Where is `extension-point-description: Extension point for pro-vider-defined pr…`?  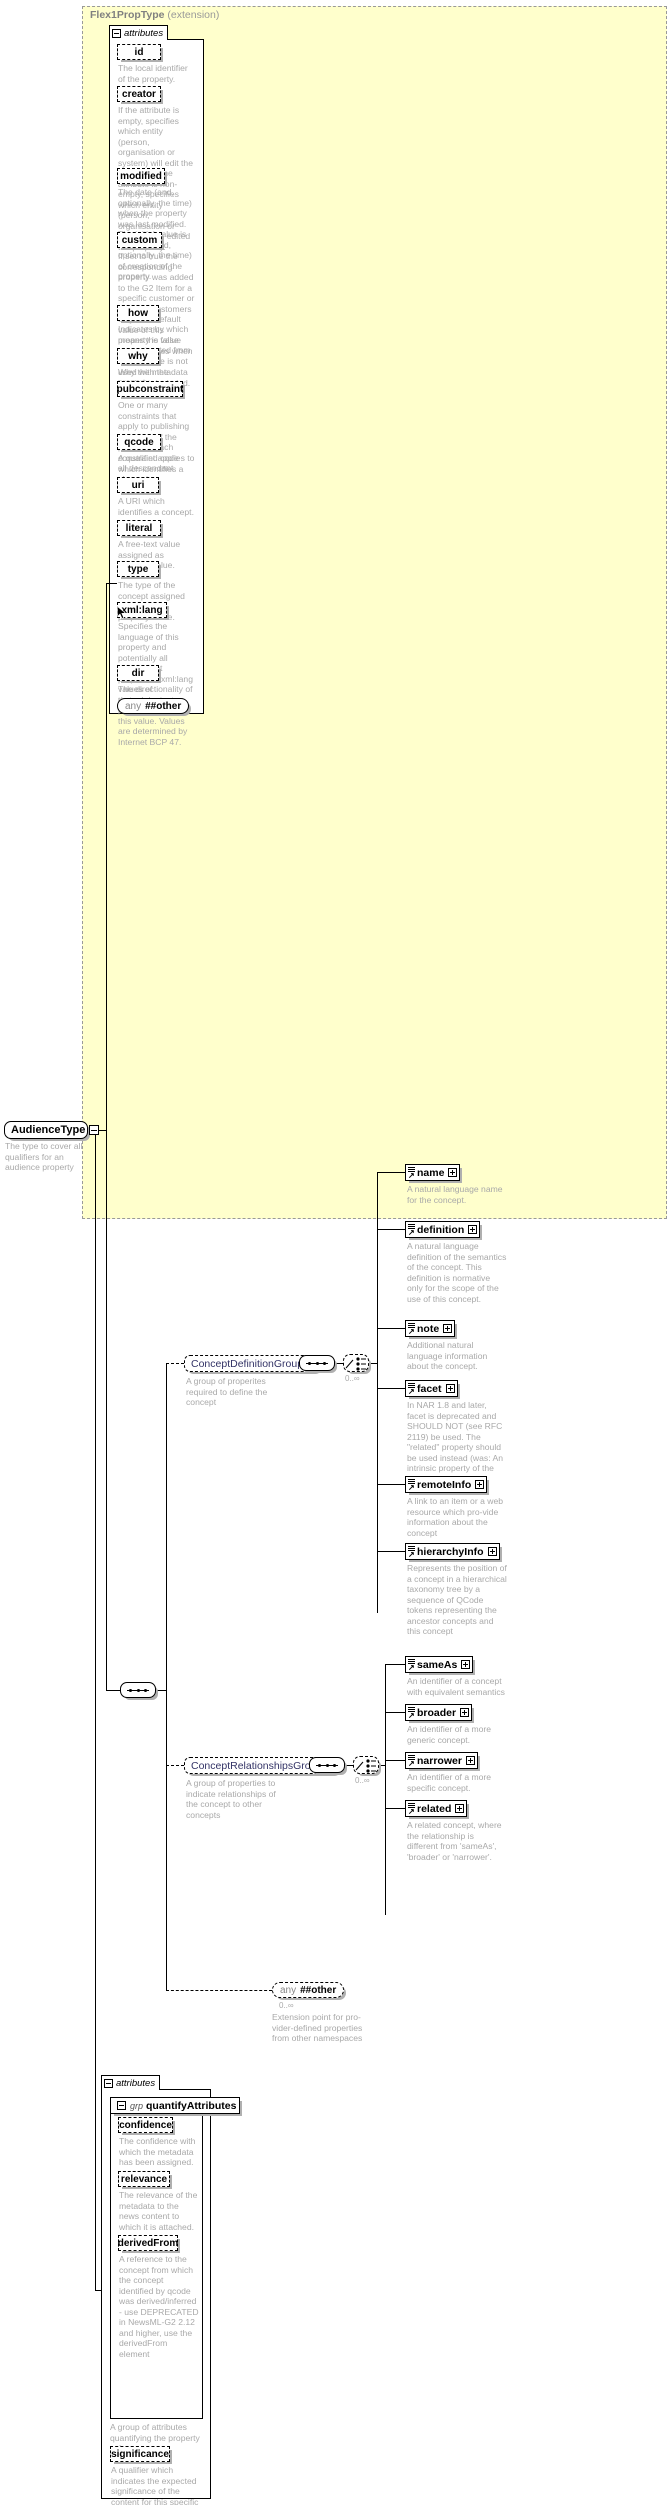
extension-point-description: Extension point for pro-vider-defined pr… is located at coordinates (317, 2027).